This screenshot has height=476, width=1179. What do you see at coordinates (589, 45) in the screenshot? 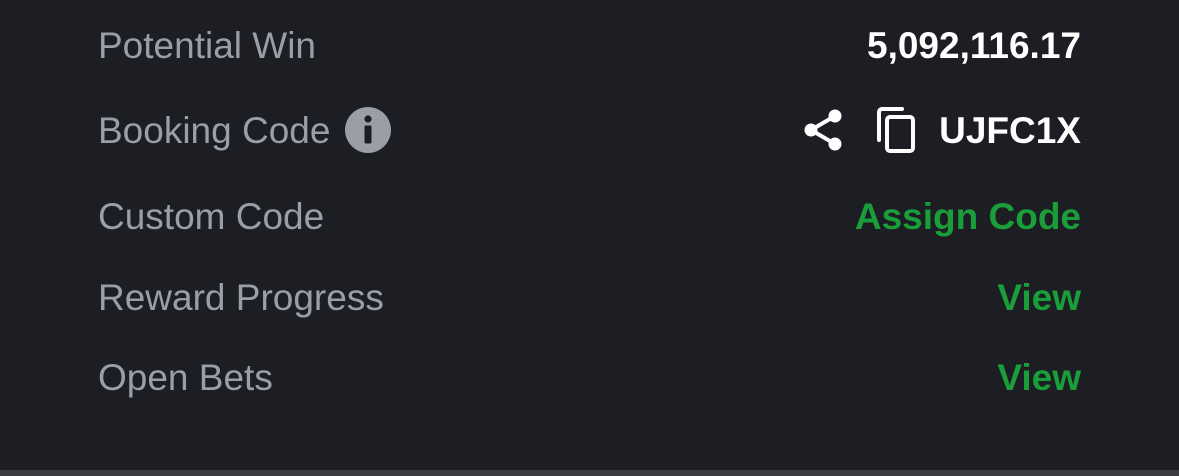
I see `potential-win-row: Potential Win 5,092,116.17` at bounding box center [589, 45].